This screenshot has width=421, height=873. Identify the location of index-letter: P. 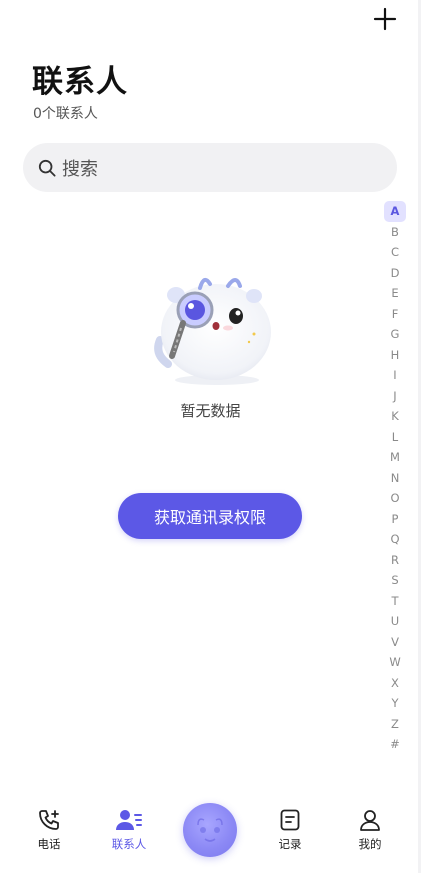
(395, 519).